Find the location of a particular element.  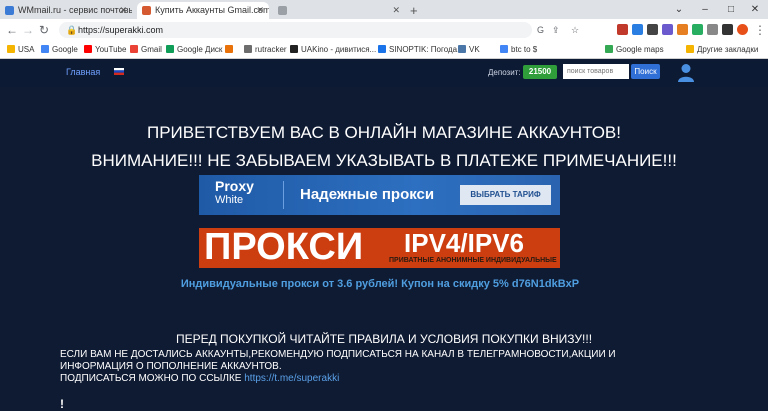

banner-ipv-text: IPV4/IPV6 is located at coordinates (464, 243).